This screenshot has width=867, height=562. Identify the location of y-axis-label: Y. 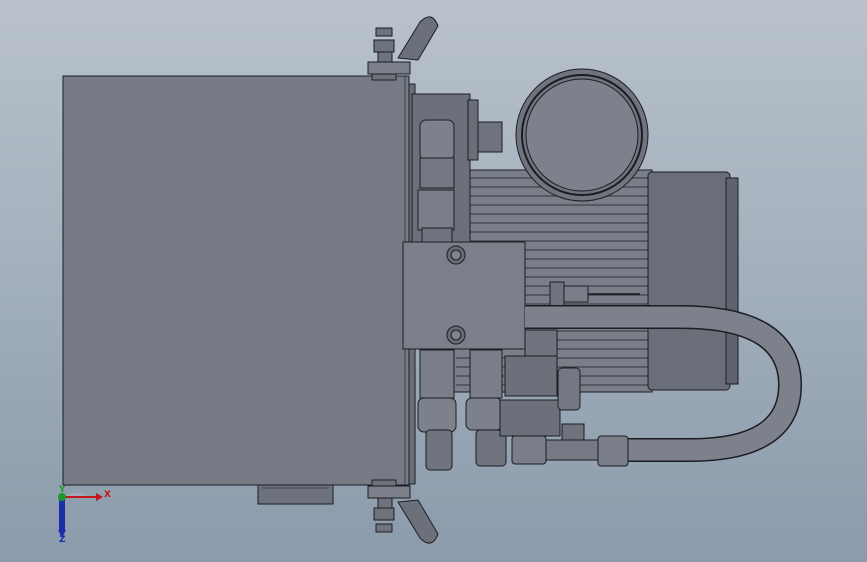
(62, 490).